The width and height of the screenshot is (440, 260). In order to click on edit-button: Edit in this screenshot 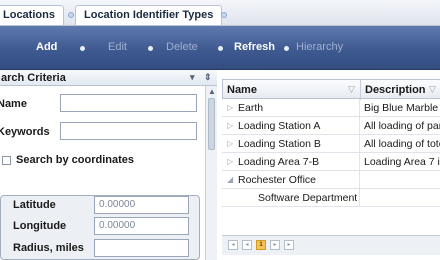, I will do `click(117, 49)`.